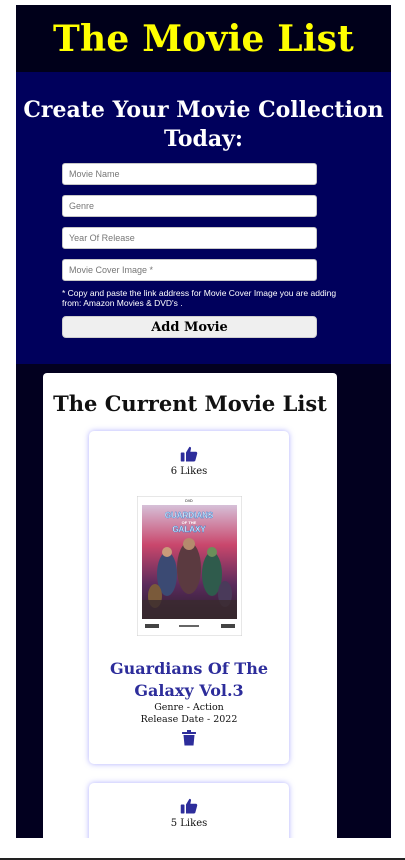  What do you see at coordinates (189, 471) in the screenshot?
I see `like-count: 6 Likes` at bounding box center [189, 471].